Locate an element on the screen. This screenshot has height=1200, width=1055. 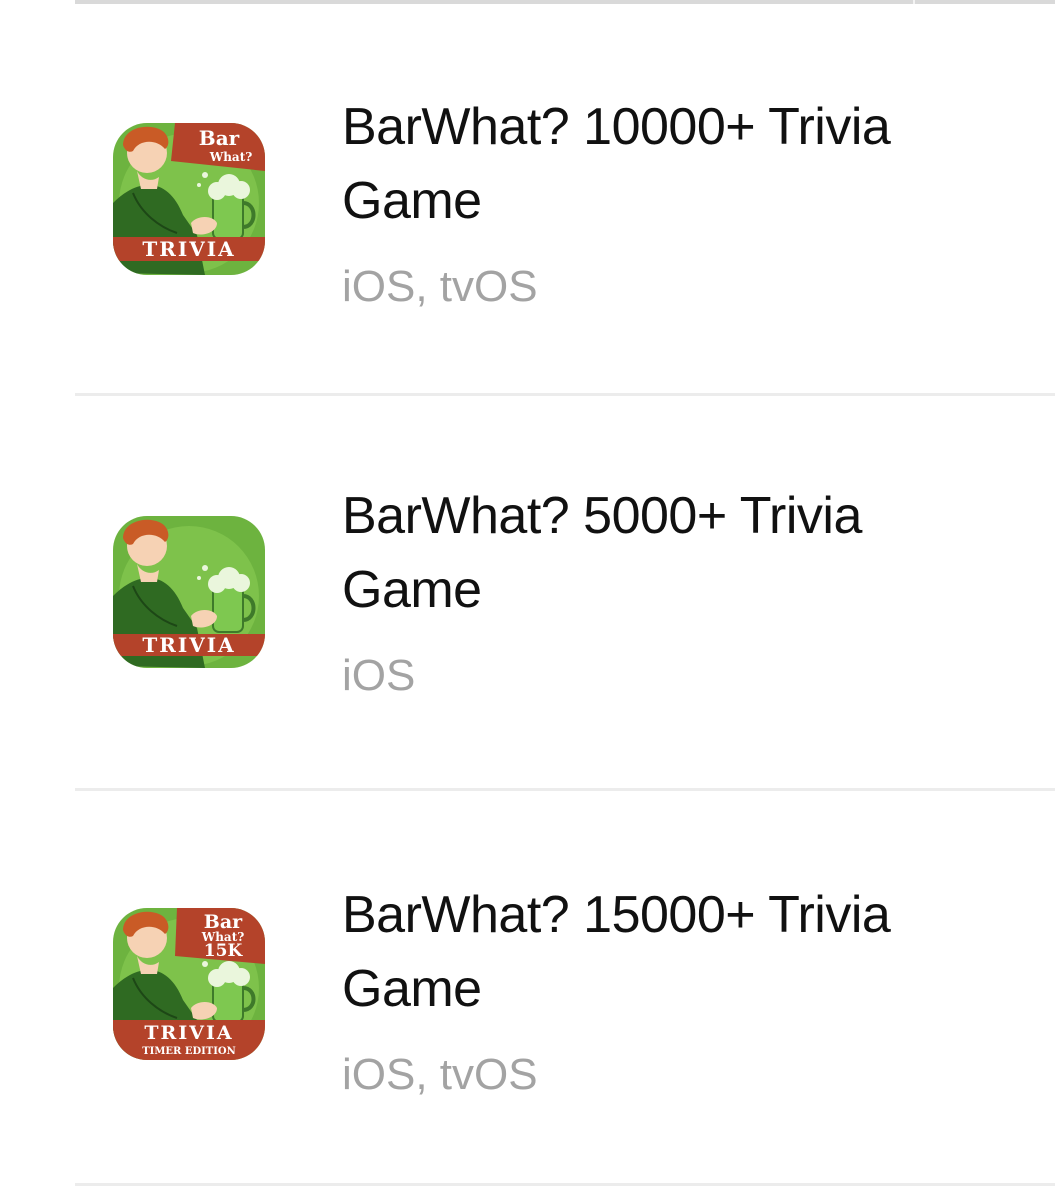
app-title: BarWhat? 15000+ Trivia Game is located at coordinates (622, 952).